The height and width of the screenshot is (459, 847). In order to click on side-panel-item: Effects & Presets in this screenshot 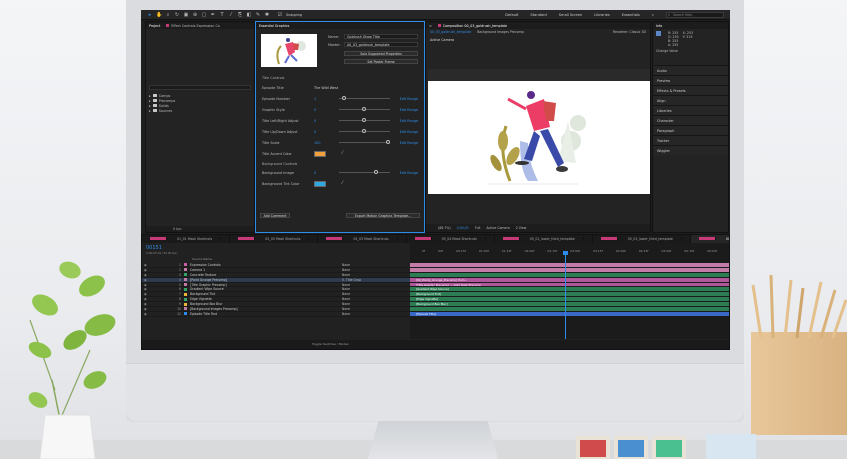, I will do `click(690, 90)`.